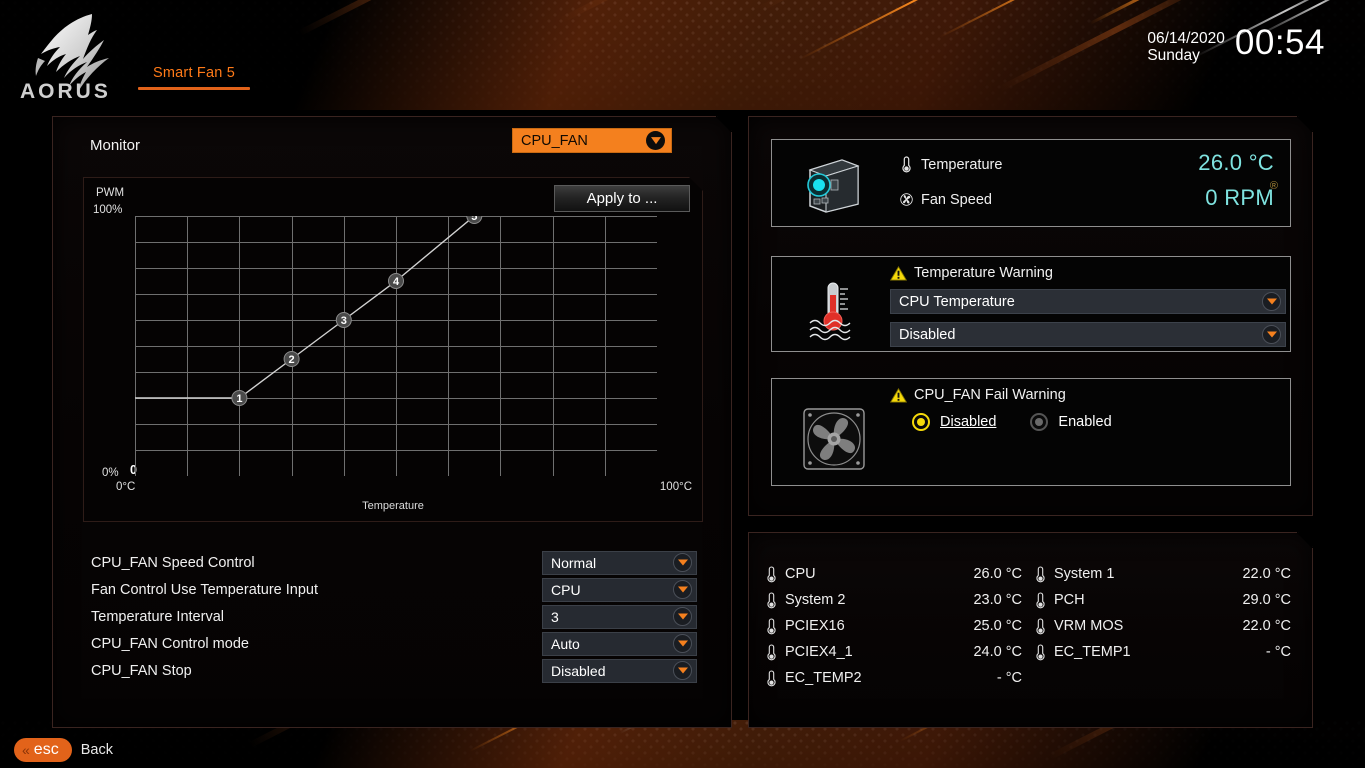 Image resolution: width=1365 pixels, height=768 pixels. Describe the element at coordinates (46, 749) in the screenshot. I see `esc-key-label: esc` at that location.